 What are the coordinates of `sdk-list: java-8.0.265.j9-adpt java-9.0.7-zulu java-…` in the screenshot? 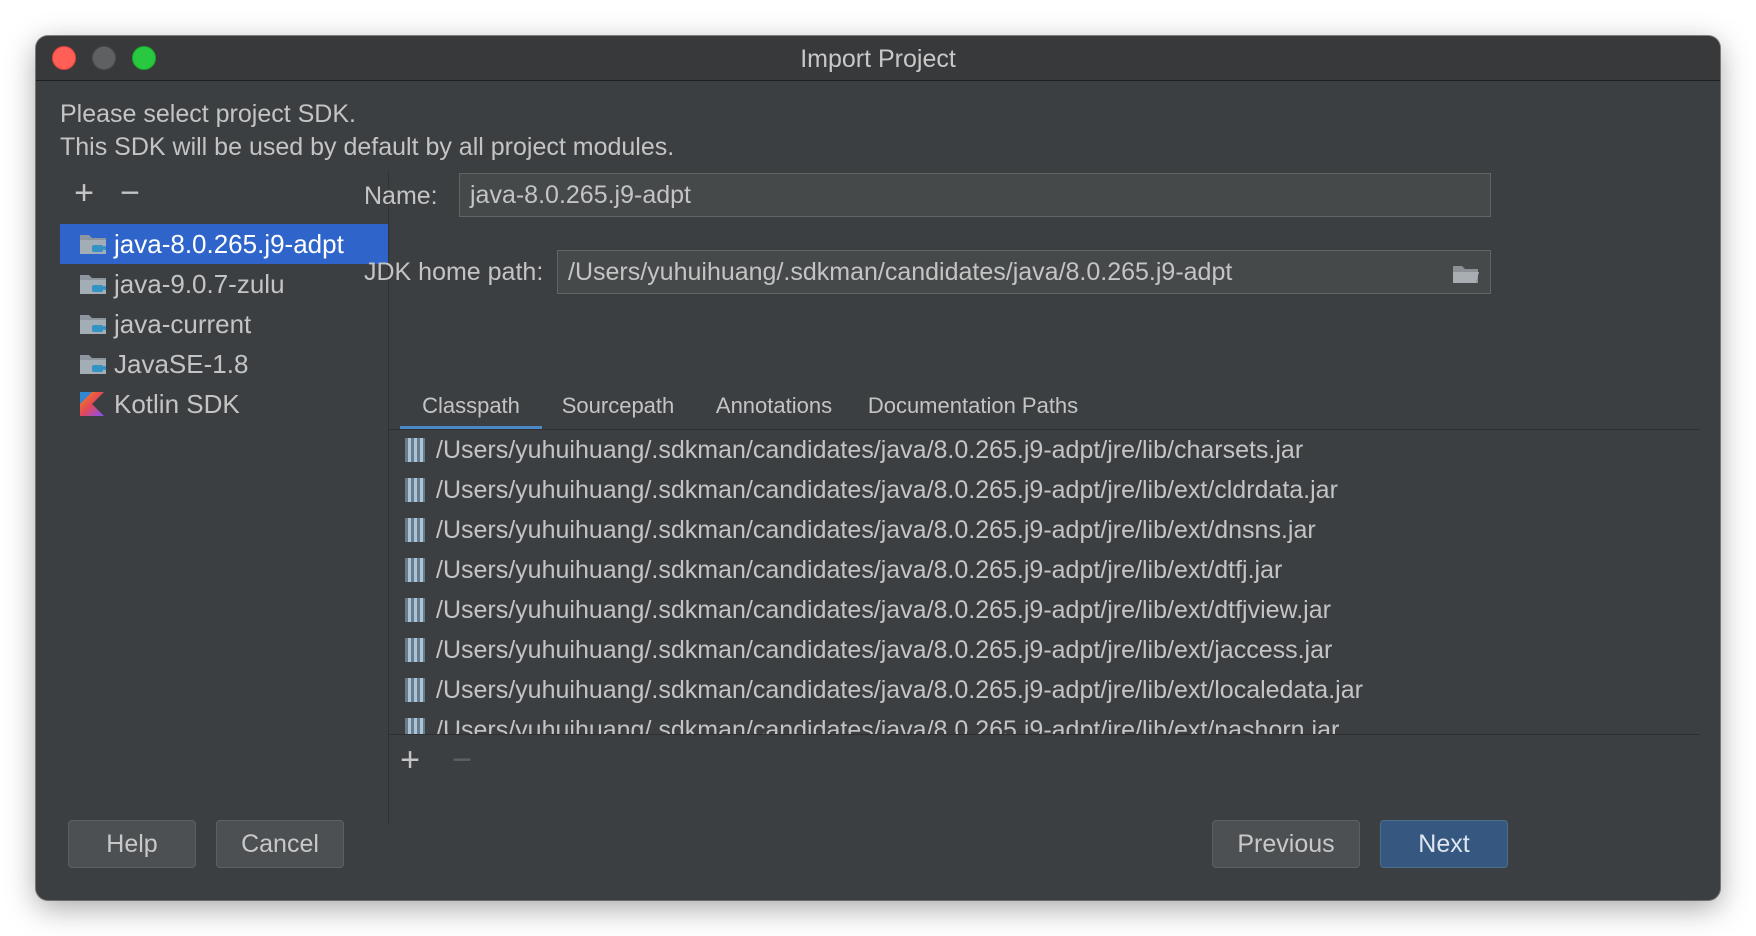 It's located at (224, 324).